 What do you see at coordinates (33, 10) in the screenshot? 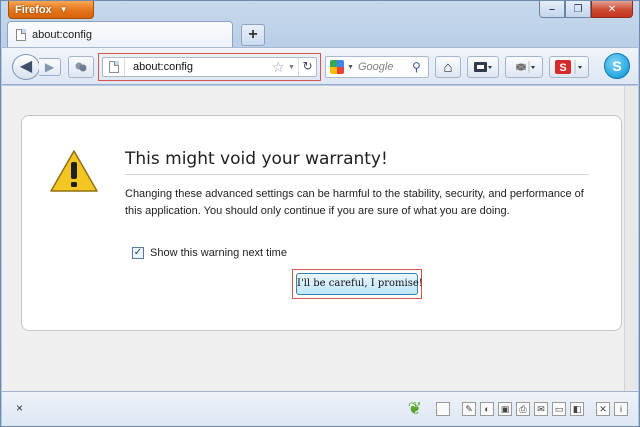
I see `firefox-menu-label: Firefox` at bounding box center [33, 10].